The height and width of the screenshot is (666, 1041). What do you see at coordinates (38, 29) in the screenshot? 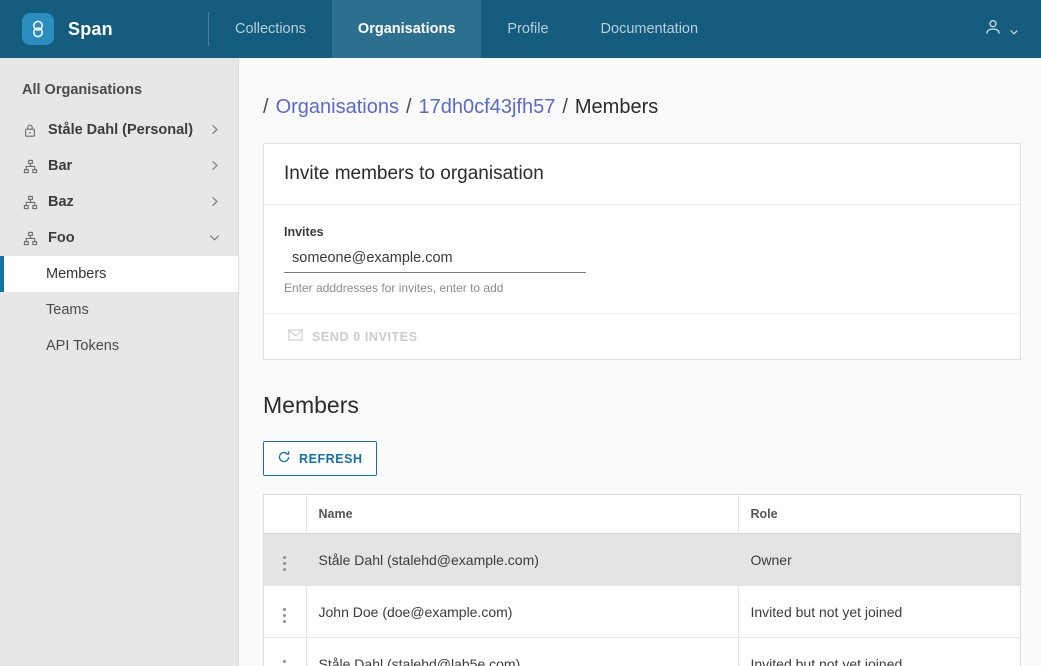
I see `span-infinity-logo-icon` at bounding box center [38, 29].